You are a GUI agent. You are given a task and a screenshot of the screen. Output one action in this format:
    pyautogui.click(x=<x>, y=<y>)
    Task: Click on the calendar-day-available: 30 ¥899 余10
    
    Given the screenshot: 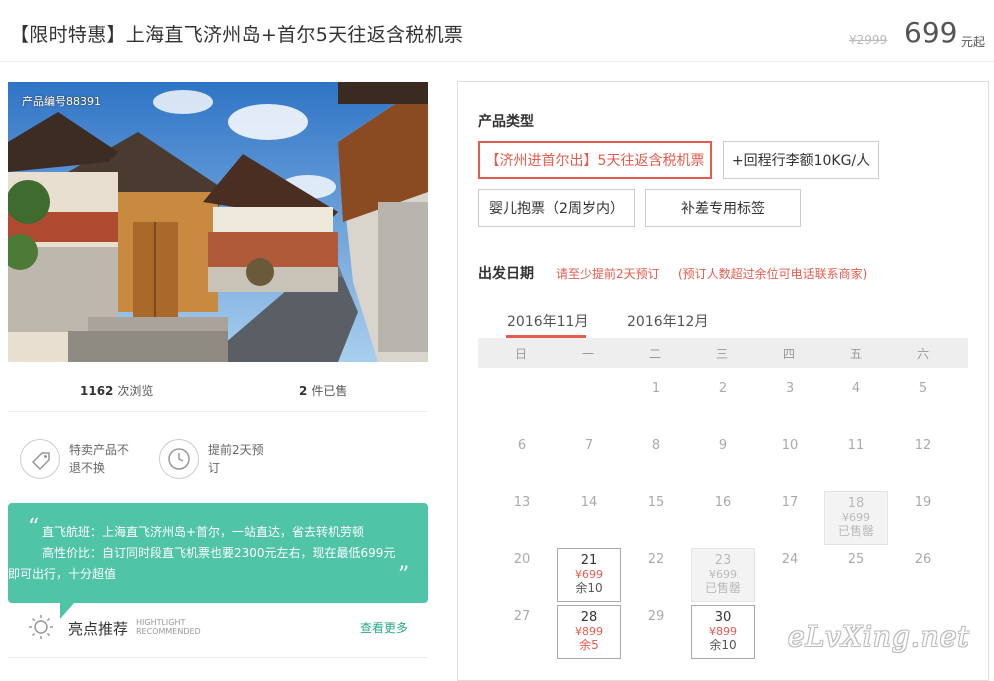 What is the action you would take?
    pyautogui.click(x=723, y=632)
    